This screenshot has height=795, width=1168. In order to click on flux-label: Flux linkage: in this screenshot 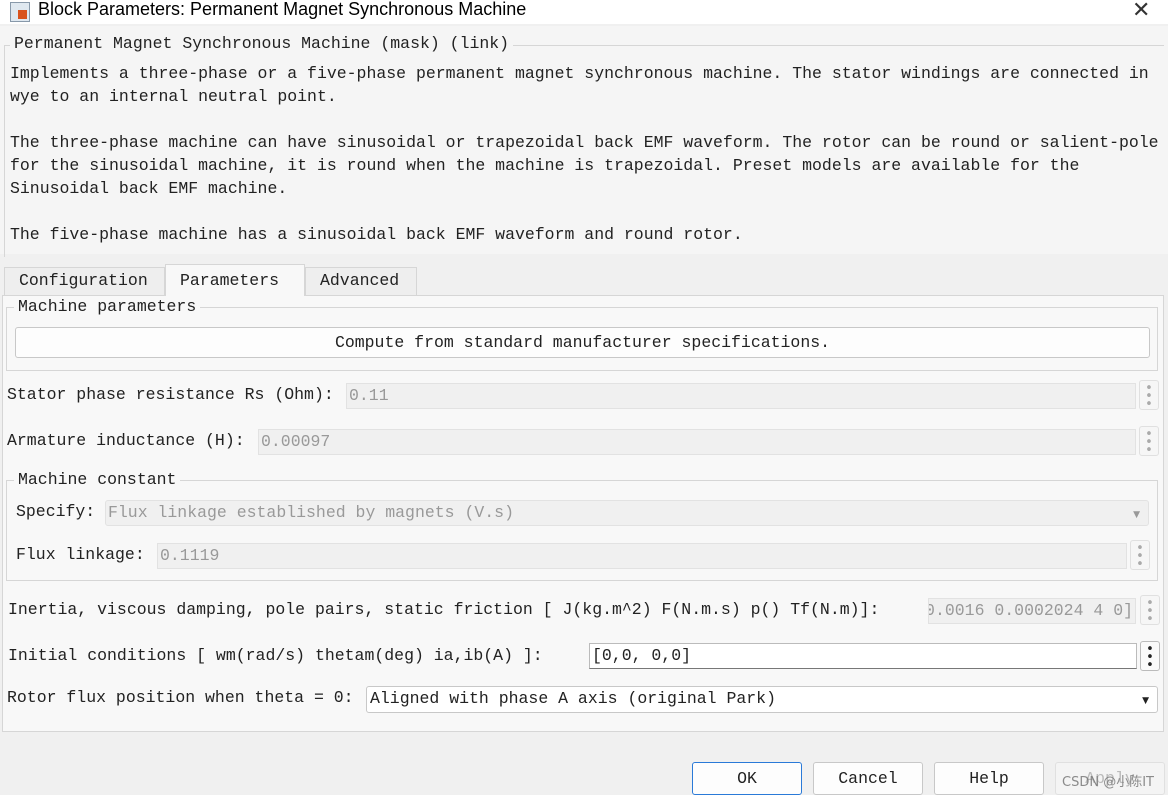, I will do `click(80, 554)`.